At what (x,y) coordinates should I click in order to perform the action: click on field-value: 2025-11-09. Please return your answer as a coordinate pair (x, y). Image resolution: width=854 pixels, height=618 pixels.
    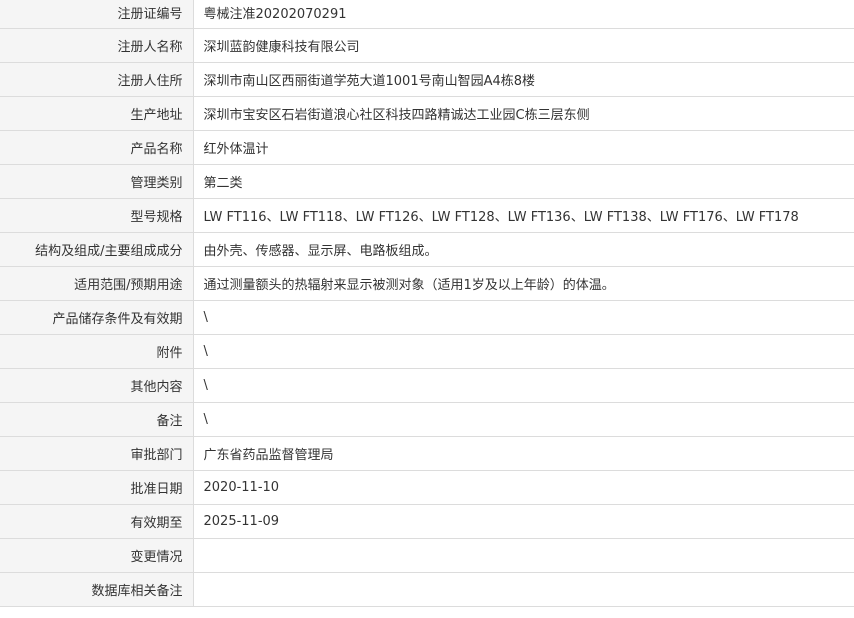
    Looking at the image, I should click on (523, 521).